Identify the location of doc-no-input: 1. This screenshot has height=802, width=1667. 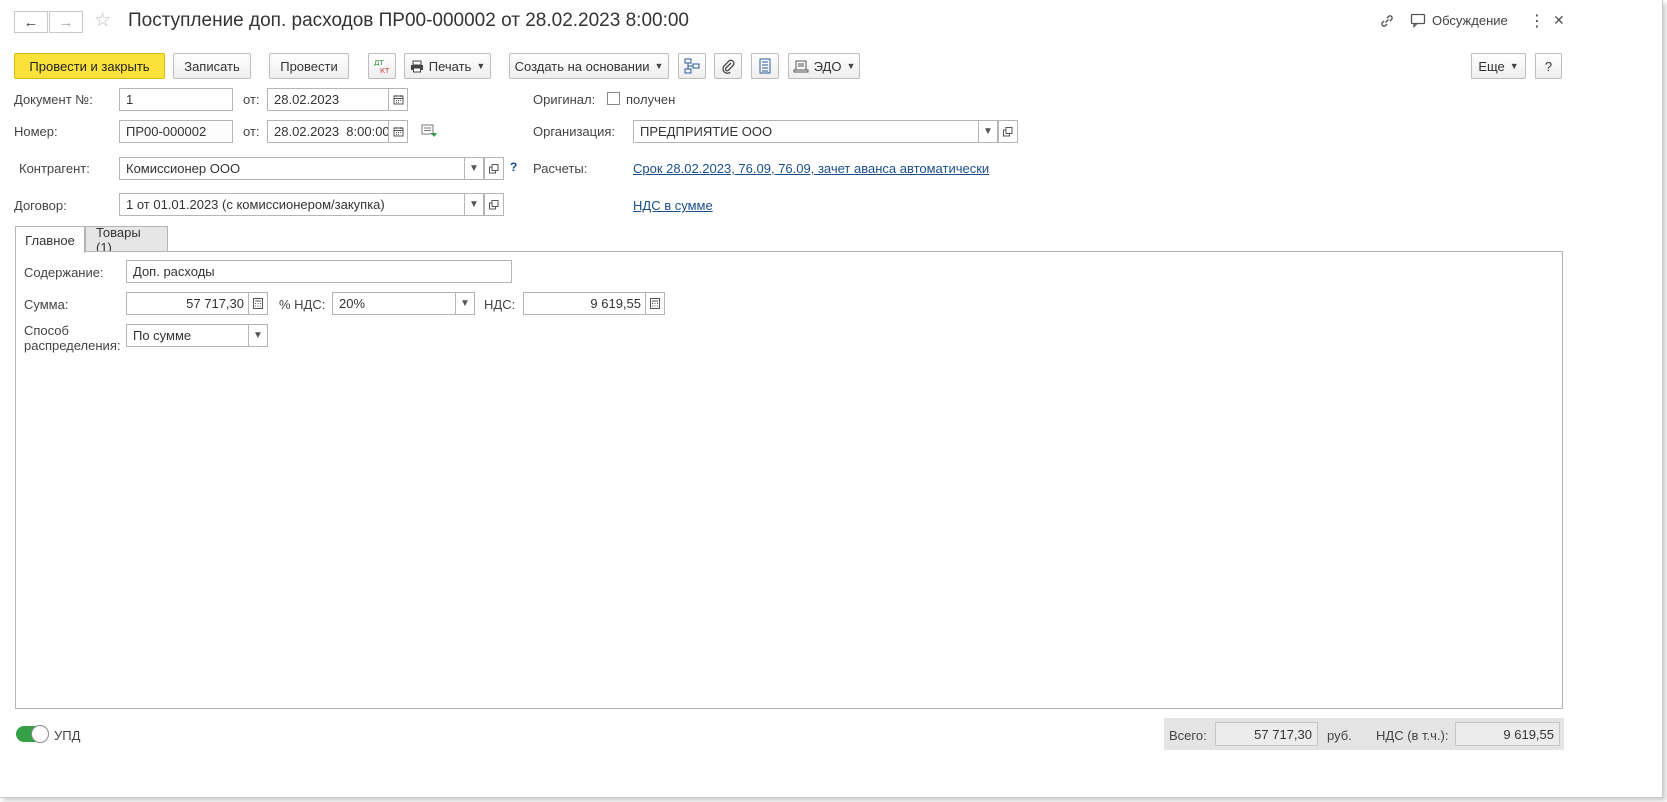
(176, 99).